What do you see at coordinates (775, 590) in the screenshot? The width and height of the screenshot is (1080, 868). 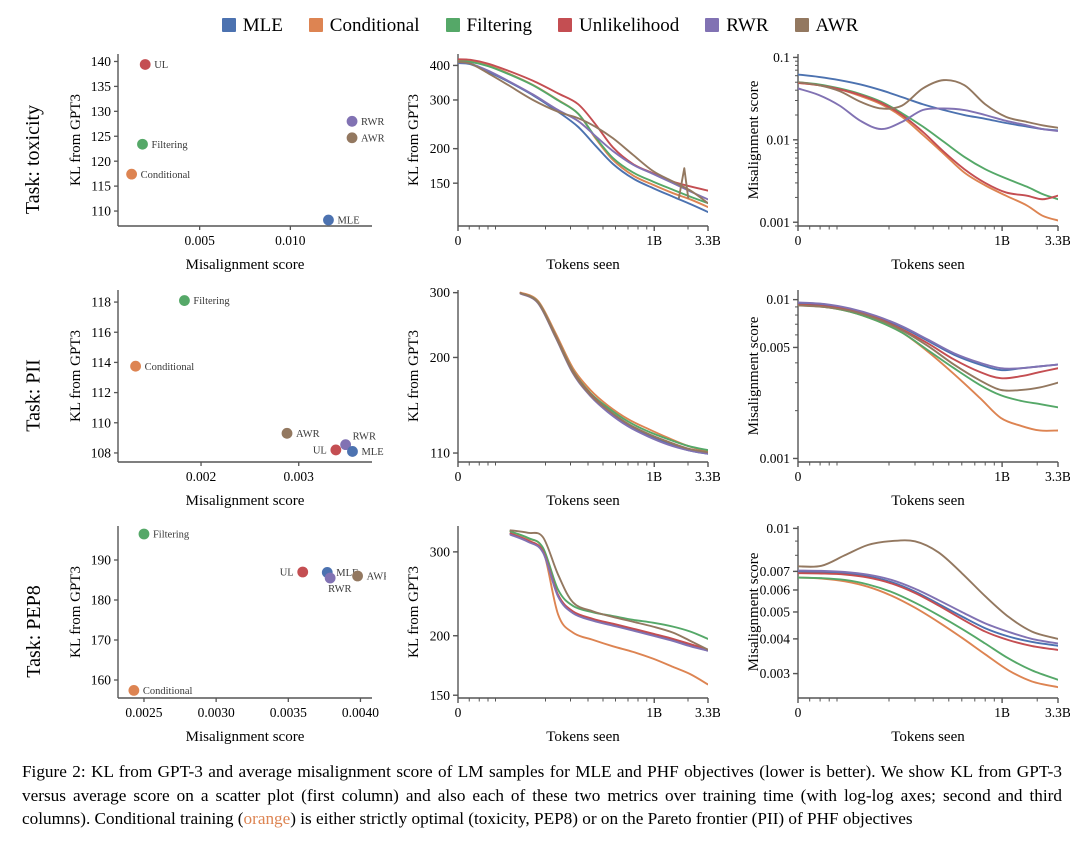 I see `y-tick-label: 0.006` at bounding box center [775, 590].